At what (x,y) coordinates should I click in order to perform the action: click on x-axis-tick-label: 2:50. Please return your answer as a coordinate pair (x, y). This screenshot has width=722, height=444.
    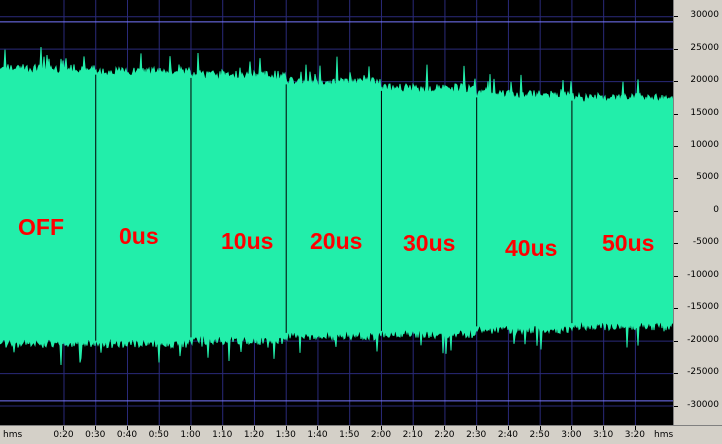
    Looking at the image, I should click on (539, 435).